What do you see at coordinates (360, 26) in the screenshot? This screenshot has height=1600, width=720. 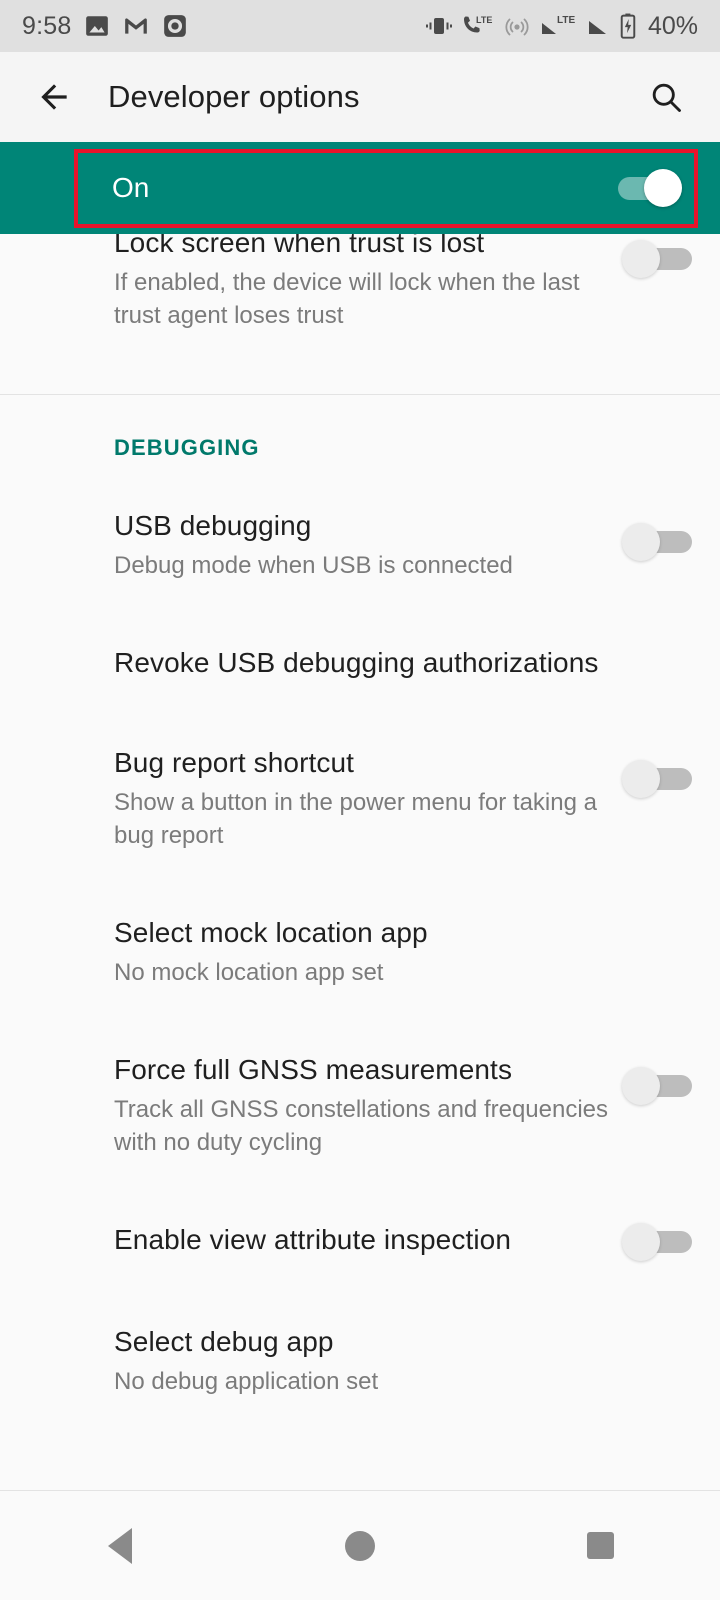 I see `status-bar: 9:58 LTE LTE 40%` at bounding box center [360, 26].